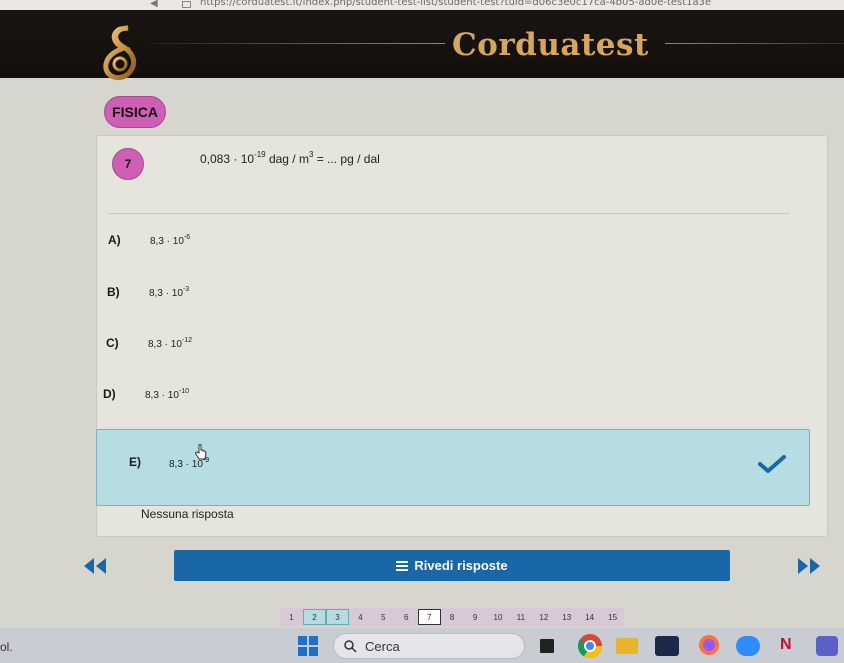 Image resolution: width=844 pixels, height=663 pixels. Describe the element at coordinates (148, 292) in the screenshot. I see `option-b: B) 8,3 · 10-3` at that location.